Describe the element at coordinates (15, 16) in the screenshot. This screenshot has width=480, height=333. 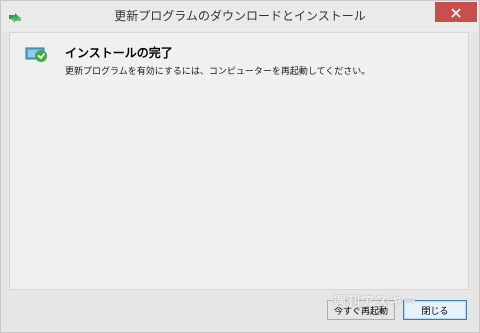
I see `windows-update-icon` at that location.